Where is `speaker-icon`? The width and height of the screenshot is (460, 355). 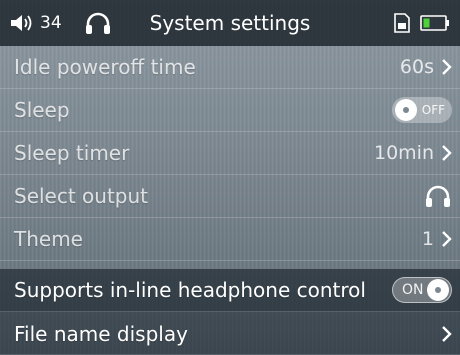 speaker-icon is located at coordinates (21, 23).